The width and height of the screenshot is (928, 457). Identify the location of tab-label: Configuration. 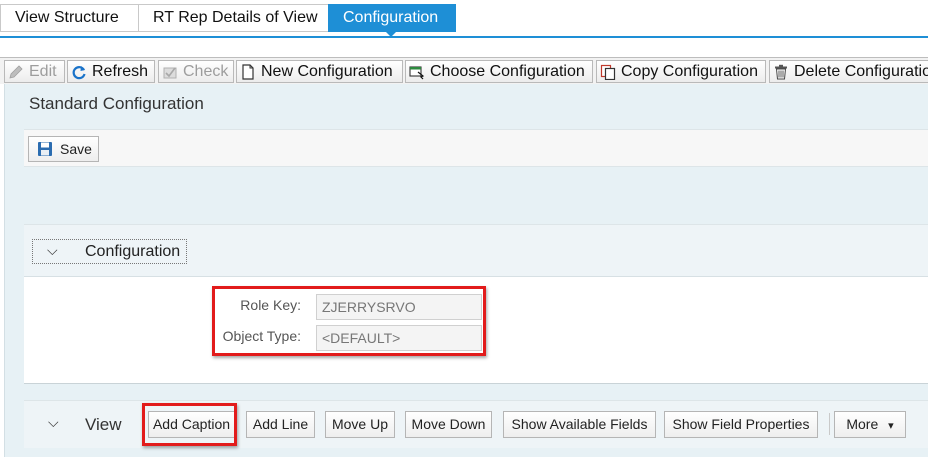
(391, 17).